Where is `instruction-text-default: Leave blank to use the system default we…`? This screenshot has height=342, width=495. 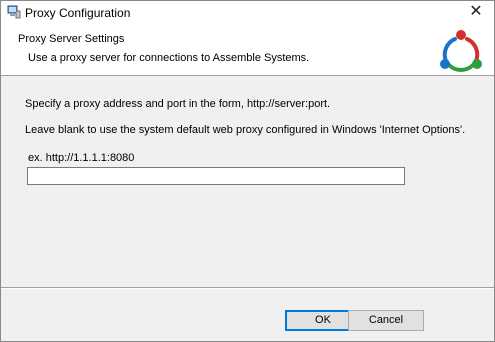
instruction-text-default: Leave blank to use the system default we… is located at coordinates (245, 130).